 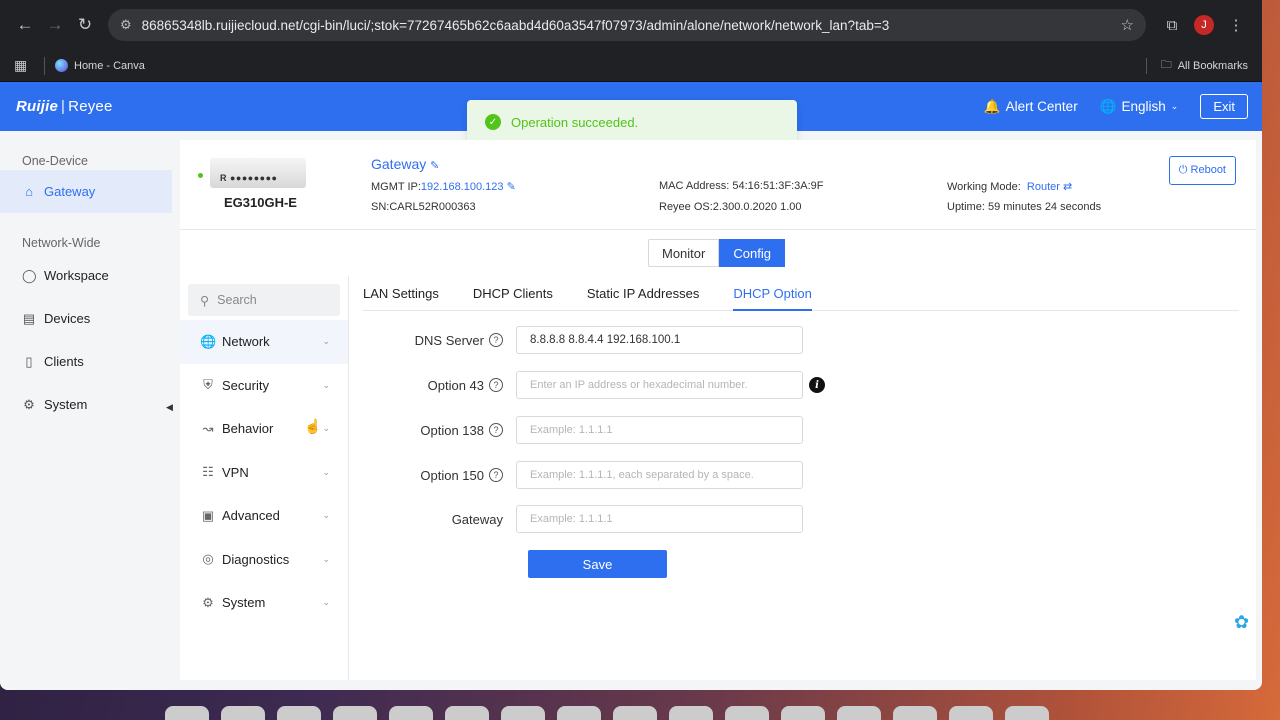 What do you see at coordinates (1204, 25) in the screenshot?
I see `profile-button: J` at bounding box center [1204, 25].